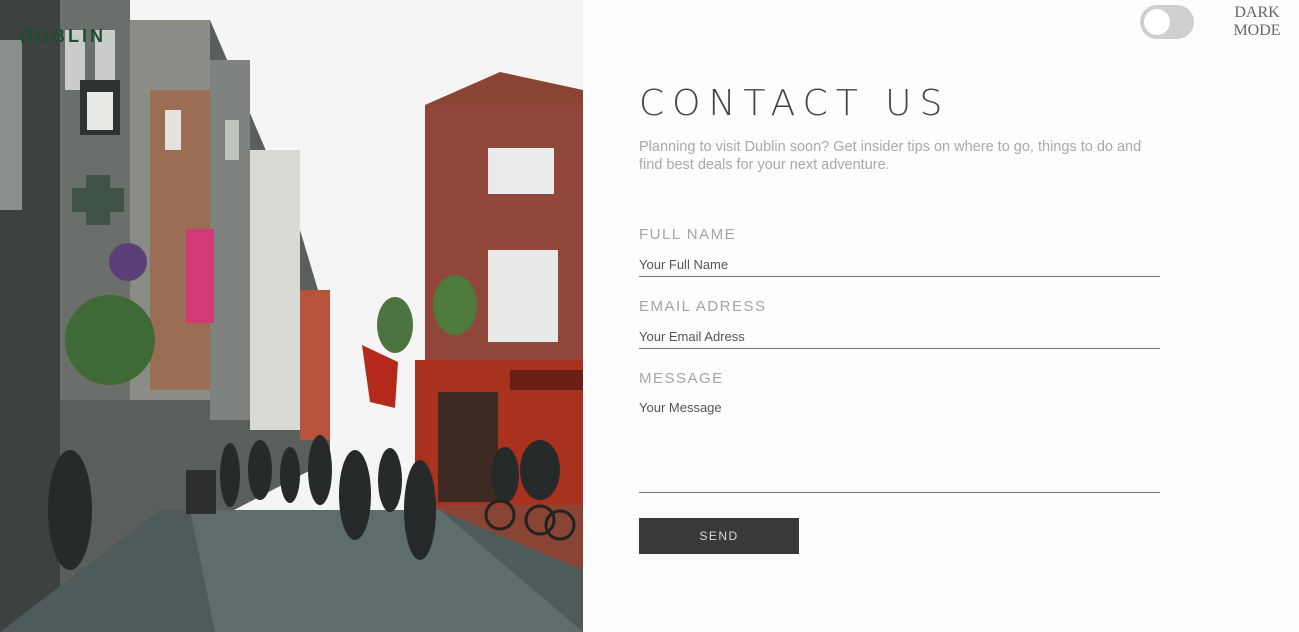  I want to click on logo: DUBLIN, so click(63, 36).